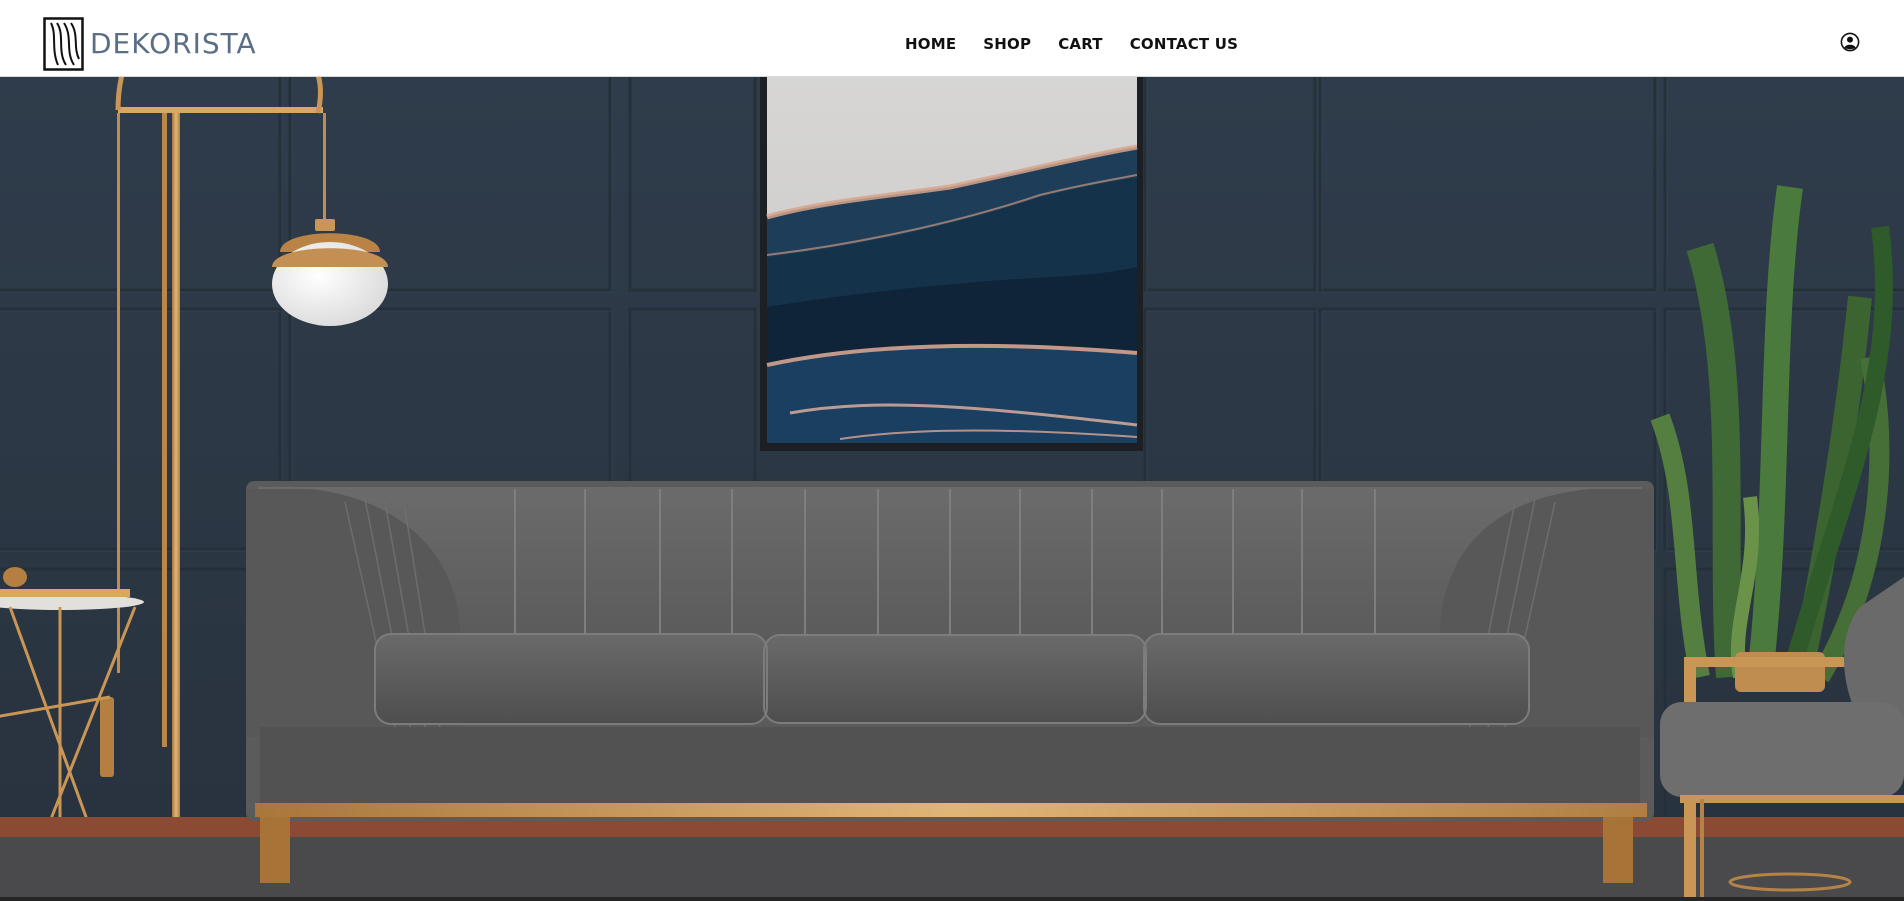  I want to click on nav-cart: CART, so click(1080, 44).